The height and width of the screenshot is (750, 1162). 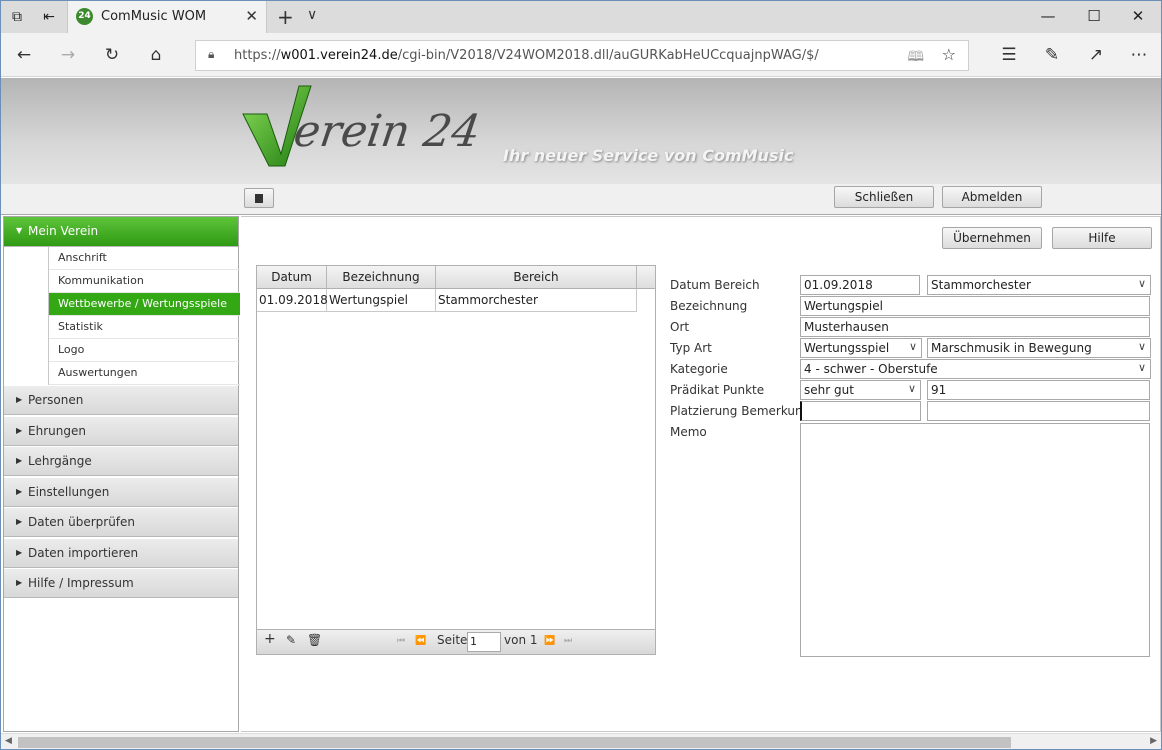 I want to click on typ-select: Wertungsspiel ∨, so click(x=861, y=348).